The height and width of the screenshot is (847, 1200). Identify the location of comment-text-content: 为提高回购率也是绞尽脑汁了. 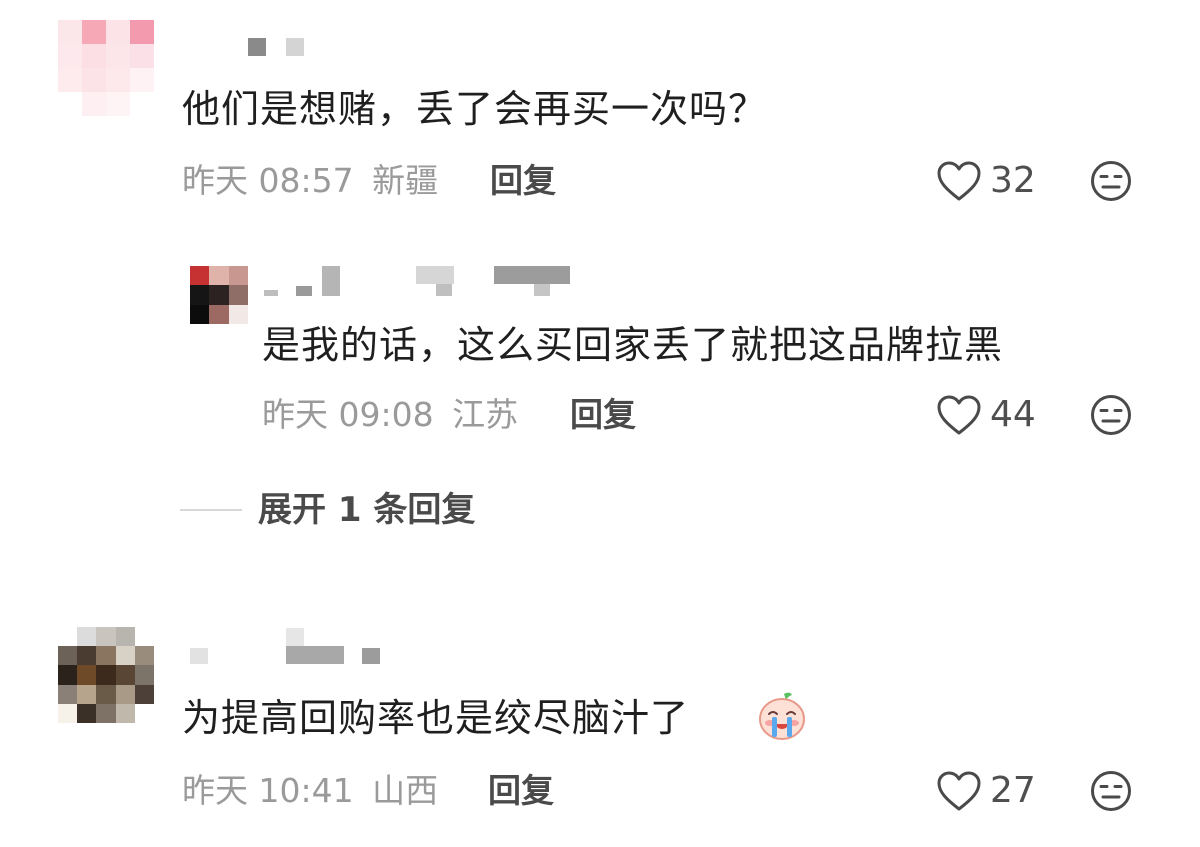
(436, 718).